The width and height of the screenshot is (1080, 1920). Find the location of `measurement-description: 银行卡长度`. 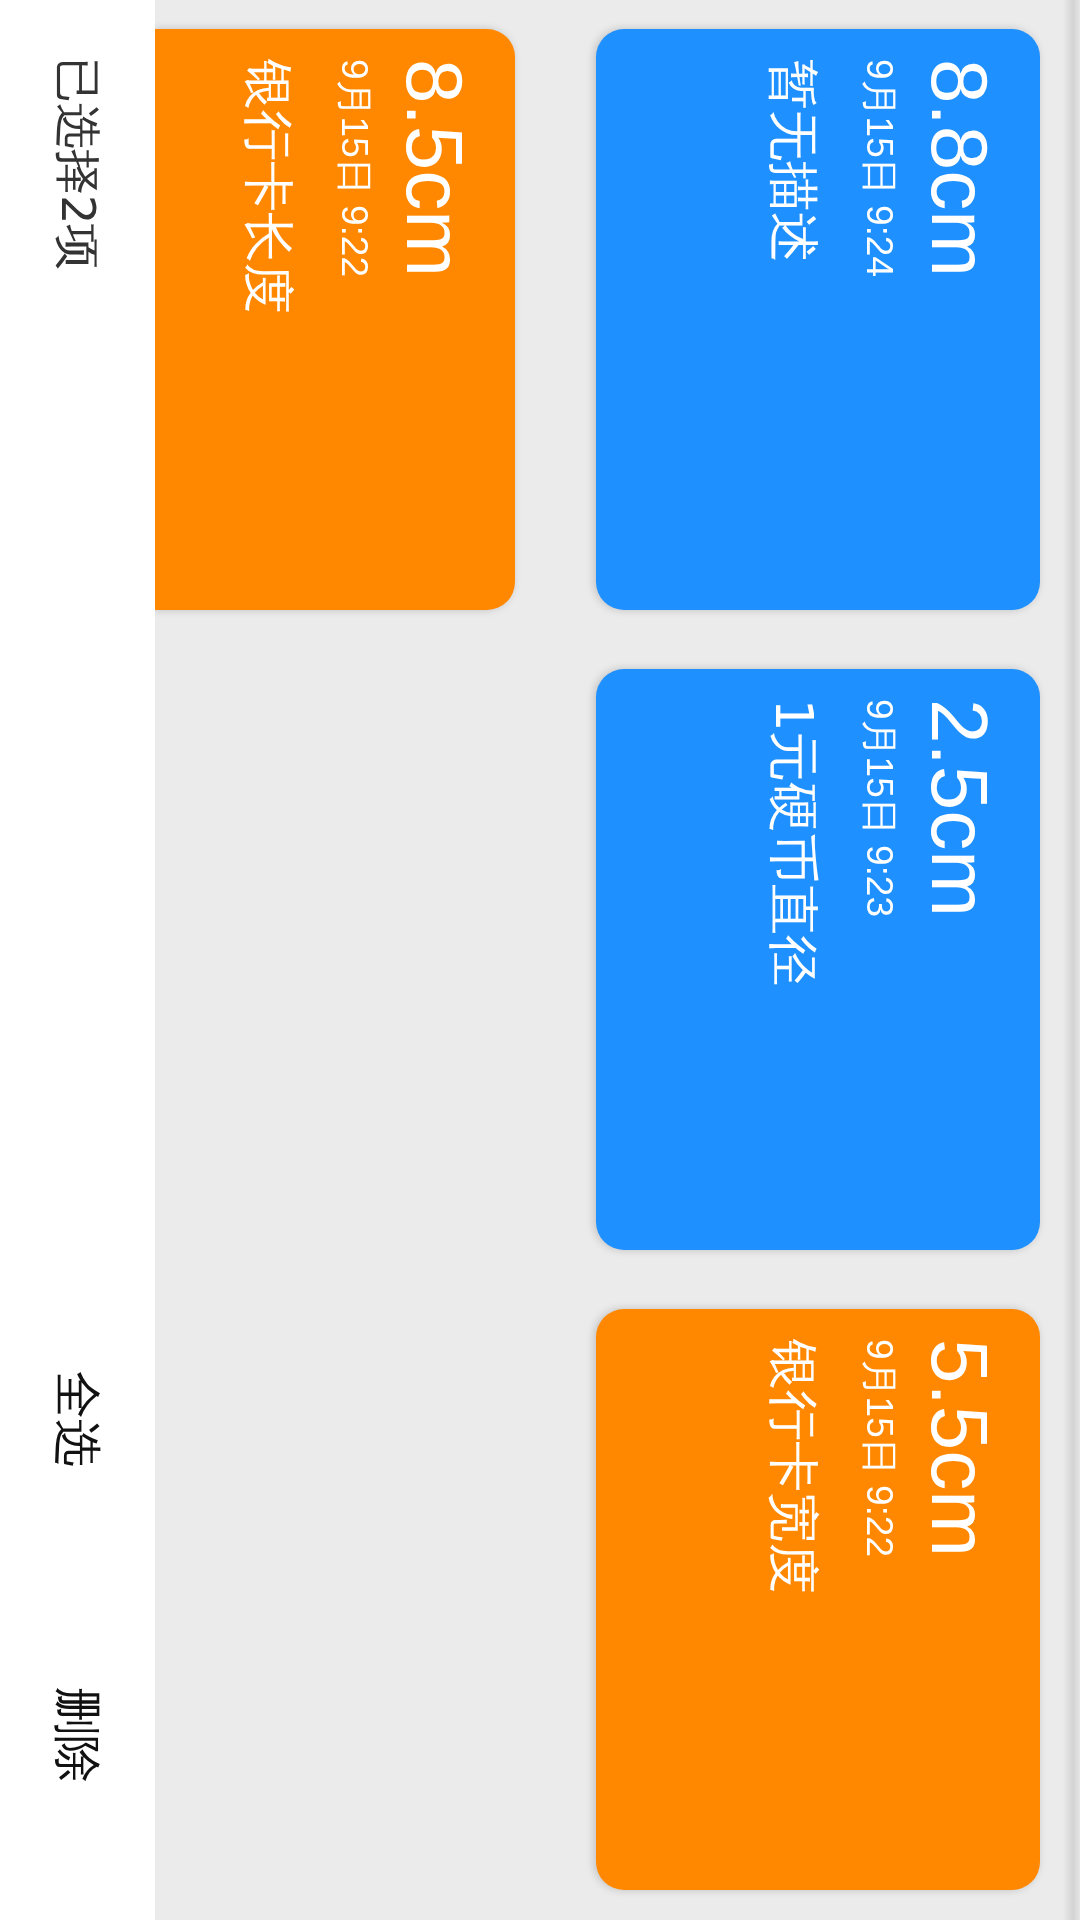

measurement-description: 银行卡长度 is located at coordinates (268, 186).